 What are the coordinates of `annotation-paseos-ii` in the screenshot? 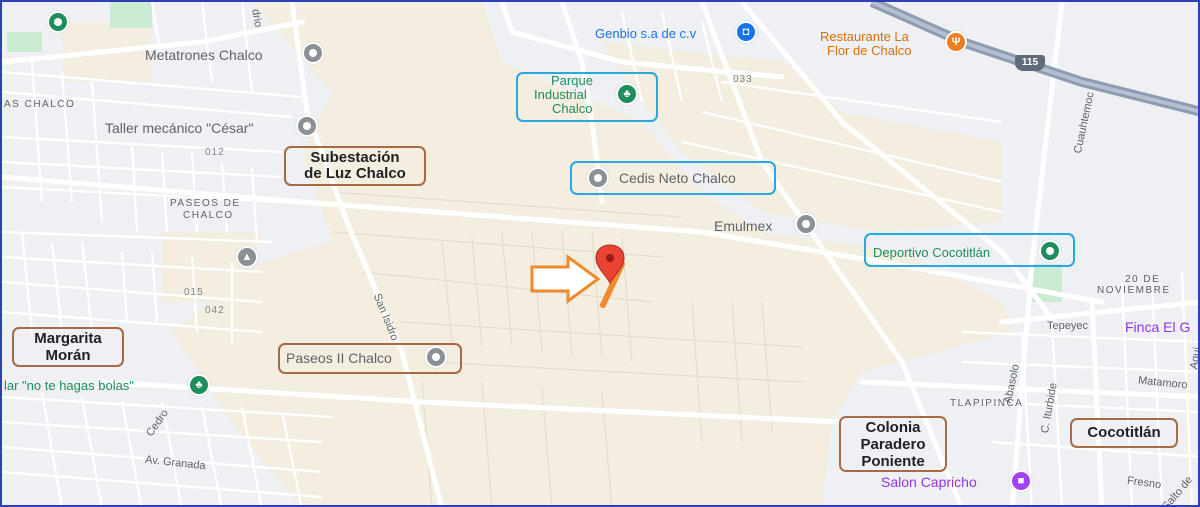 It's located at (370, 358).